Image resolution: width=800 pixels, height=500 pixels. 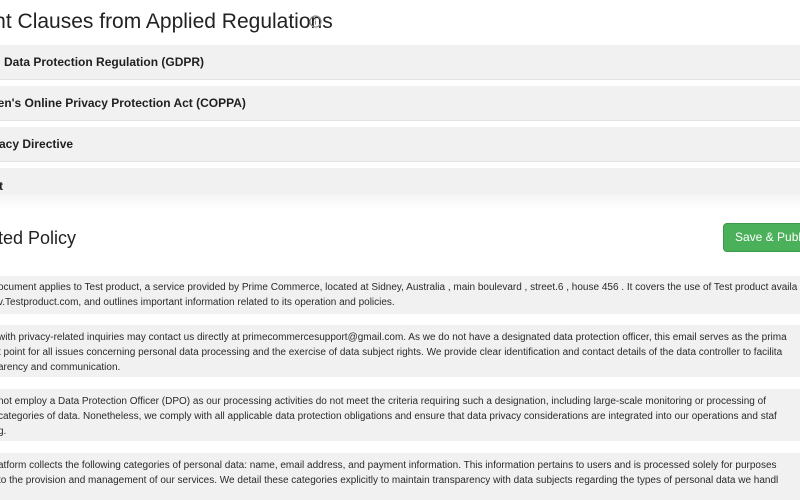 What do you see at coordinates (400, 202) in the screenshot?
I see `section-divider` at bounding box center [400, 202].